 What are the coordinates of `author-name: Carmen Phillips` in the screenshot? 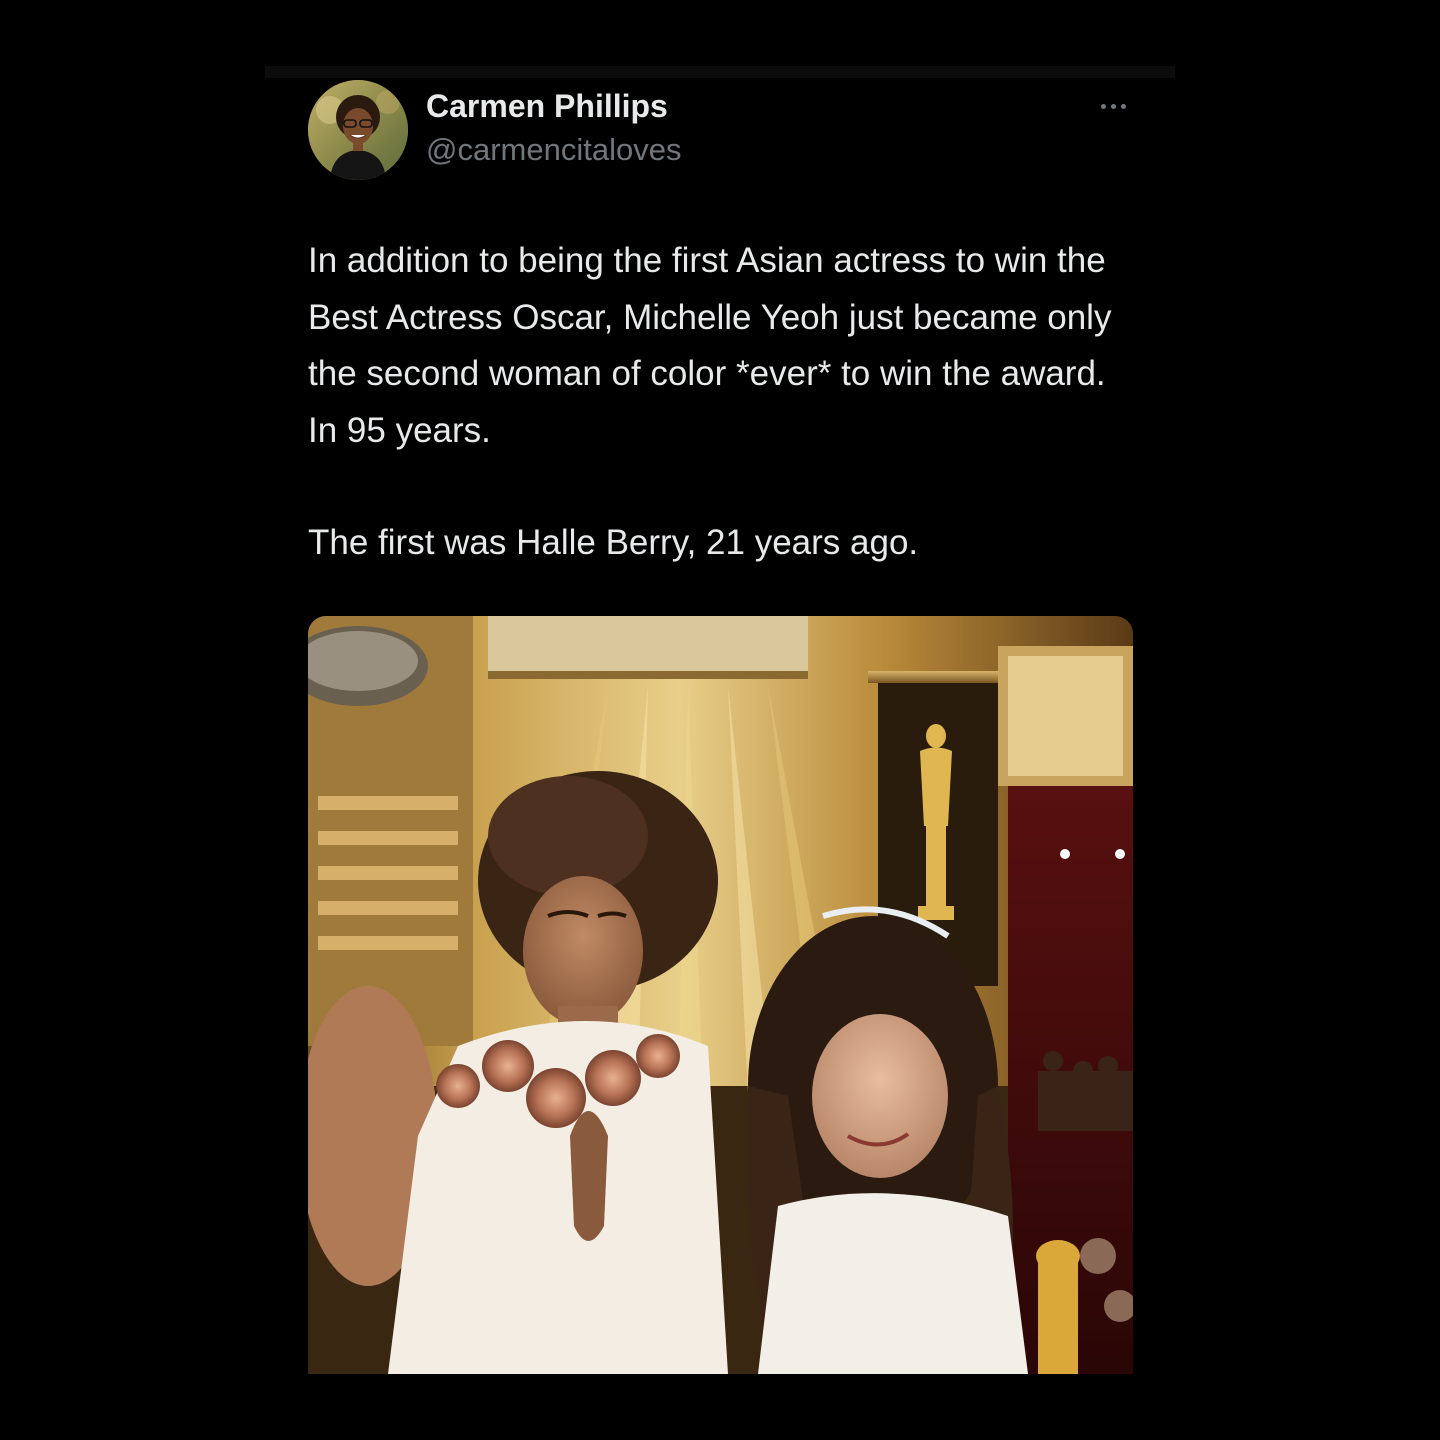 It's located at (547, 106).